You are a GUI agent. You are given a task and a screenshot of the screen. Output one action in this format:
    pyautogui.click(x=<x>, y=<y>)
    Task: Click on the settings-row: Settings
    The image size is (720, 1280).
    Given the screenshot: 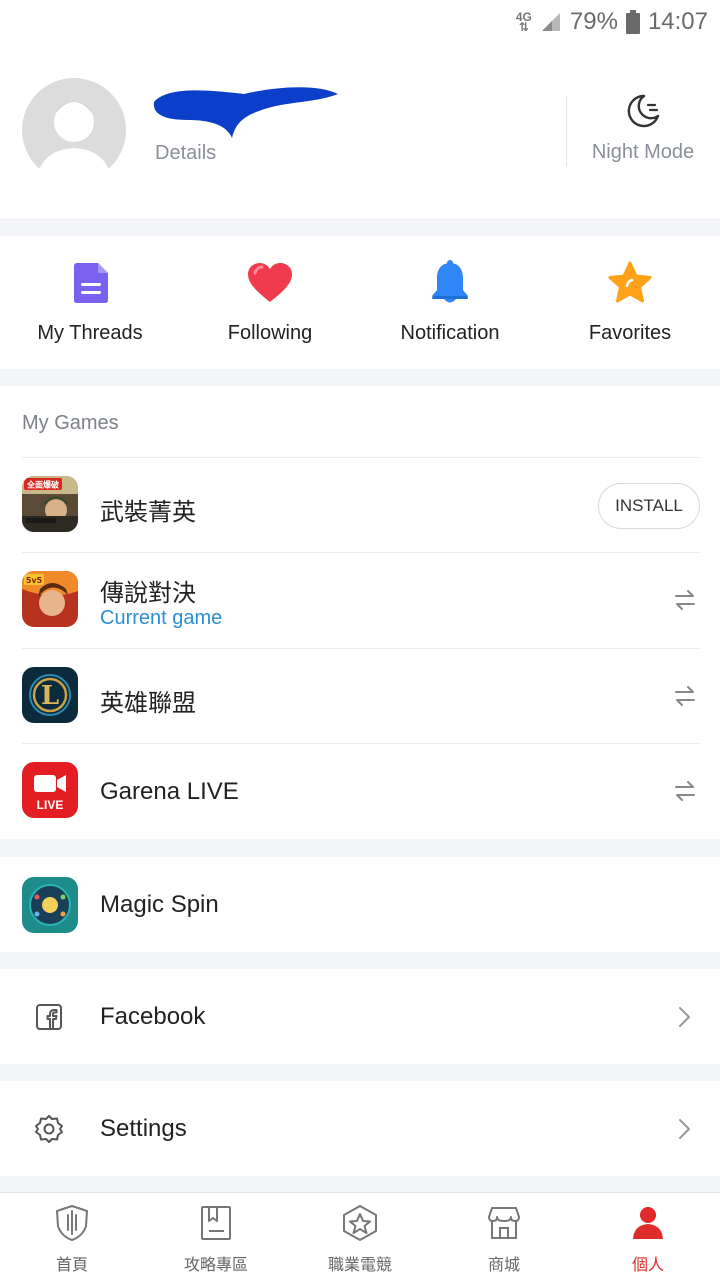 What is the action you would take?
    pyautogui.click(x=360, y=1128)
    